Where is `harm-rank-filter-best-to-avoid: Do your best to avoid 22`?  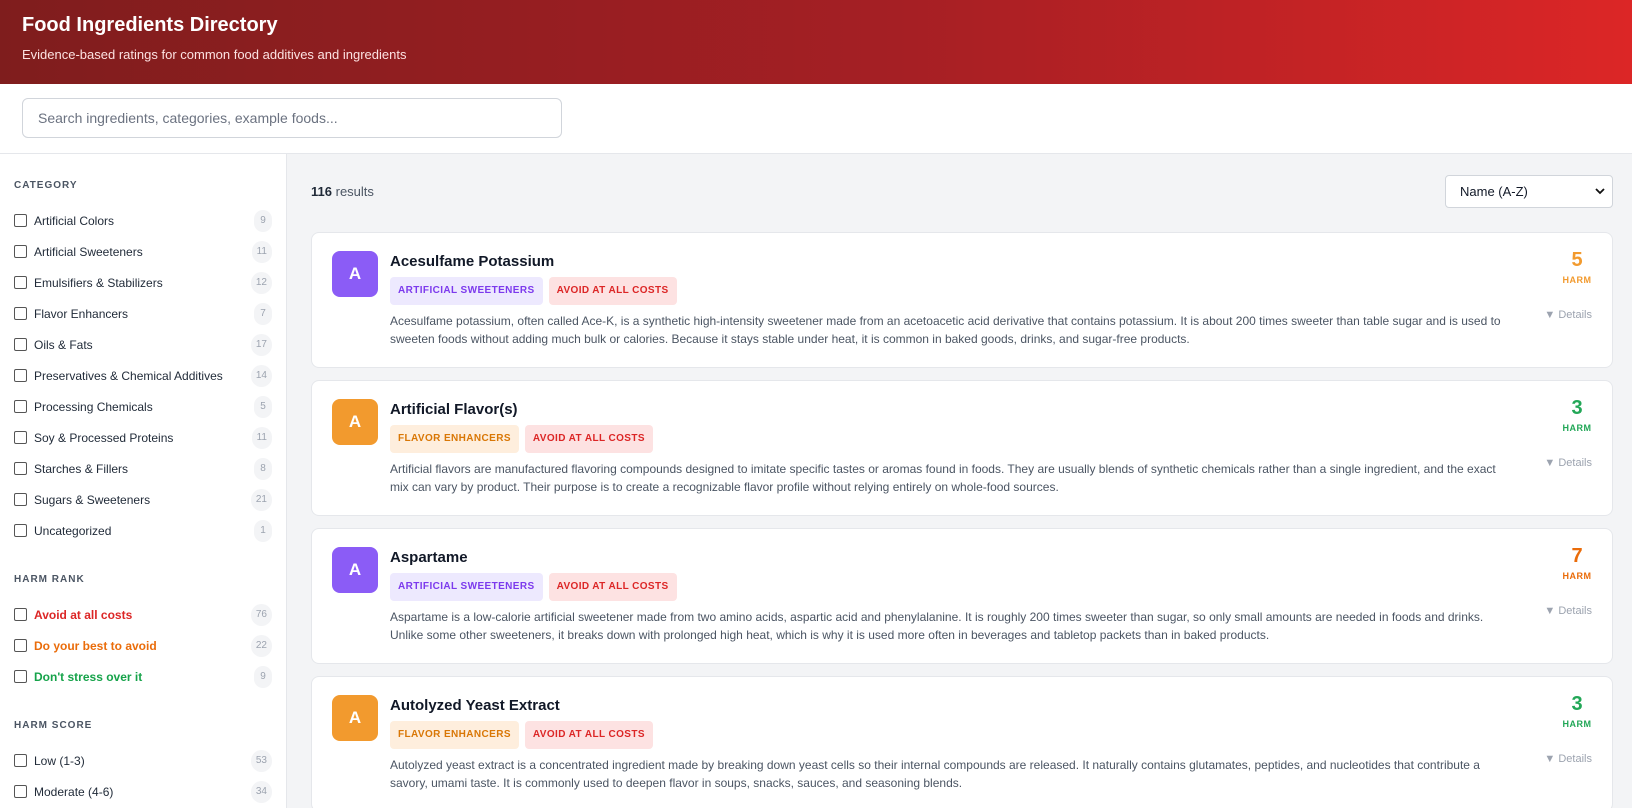
harm-rank-filter-best-to-avoid: Do your best to avoid 22 is located at coordinates (143, 645).